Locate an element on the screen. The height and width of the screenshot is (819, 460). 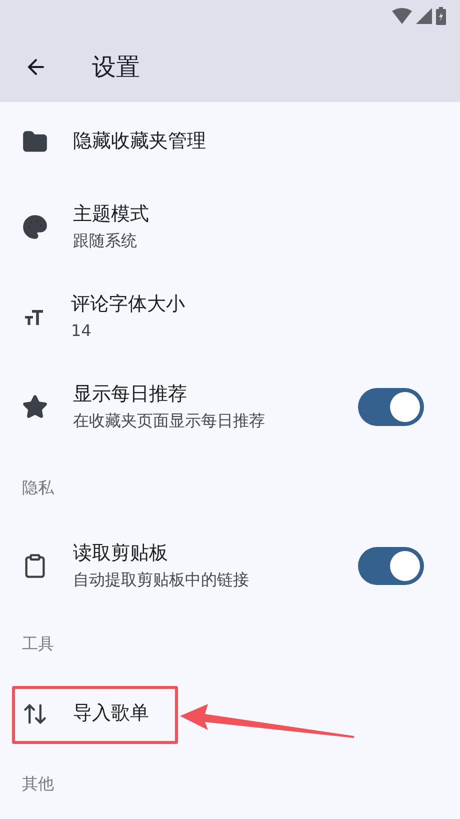
battery-icon is located at coordinates (441, 16).